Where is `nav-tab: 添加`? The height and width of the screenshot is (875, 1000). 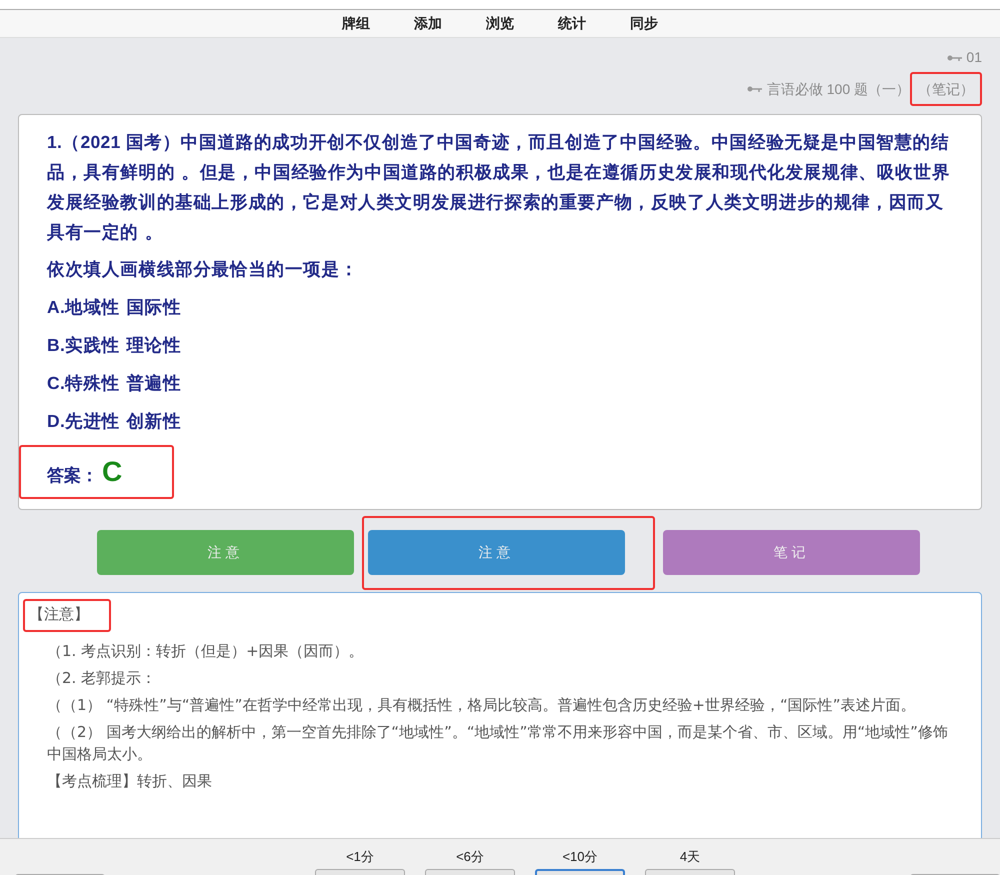 nav-tab: 添加 is located at coordinates (428, 23).